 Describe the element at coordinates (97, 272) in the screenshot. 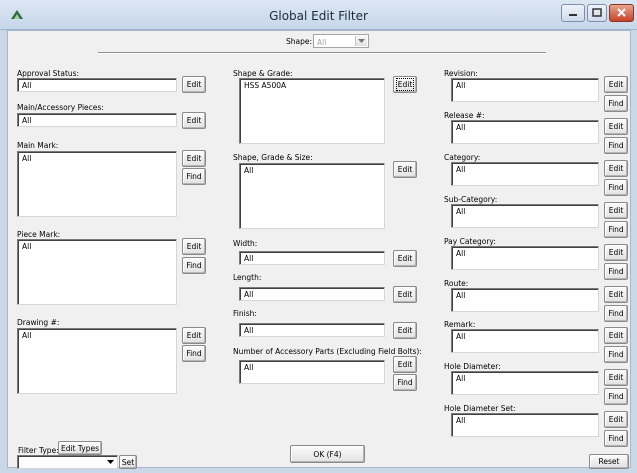

I see `piece-mark-list: All` at that location.